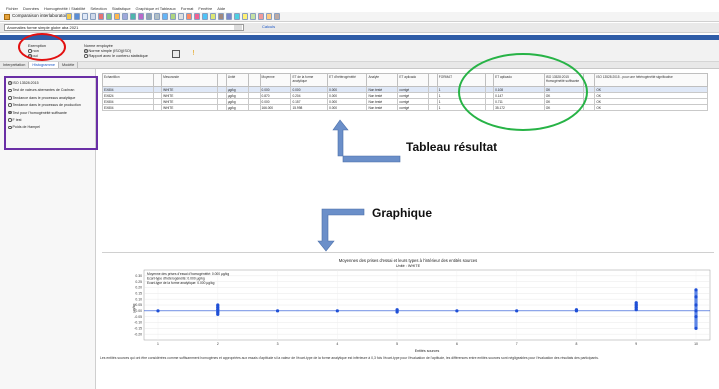  What do you see at coordinates (138, 311) in the screenshot?
I see `y-tick-label: 0.00` at bounding box center [138, 311].